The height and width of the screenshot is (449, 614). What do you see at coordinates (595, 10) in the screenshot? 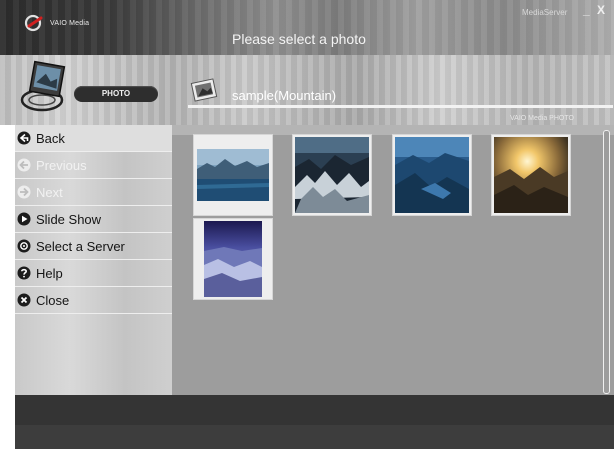
I see `window-controls: _ X` at bounding box center [595, 10].